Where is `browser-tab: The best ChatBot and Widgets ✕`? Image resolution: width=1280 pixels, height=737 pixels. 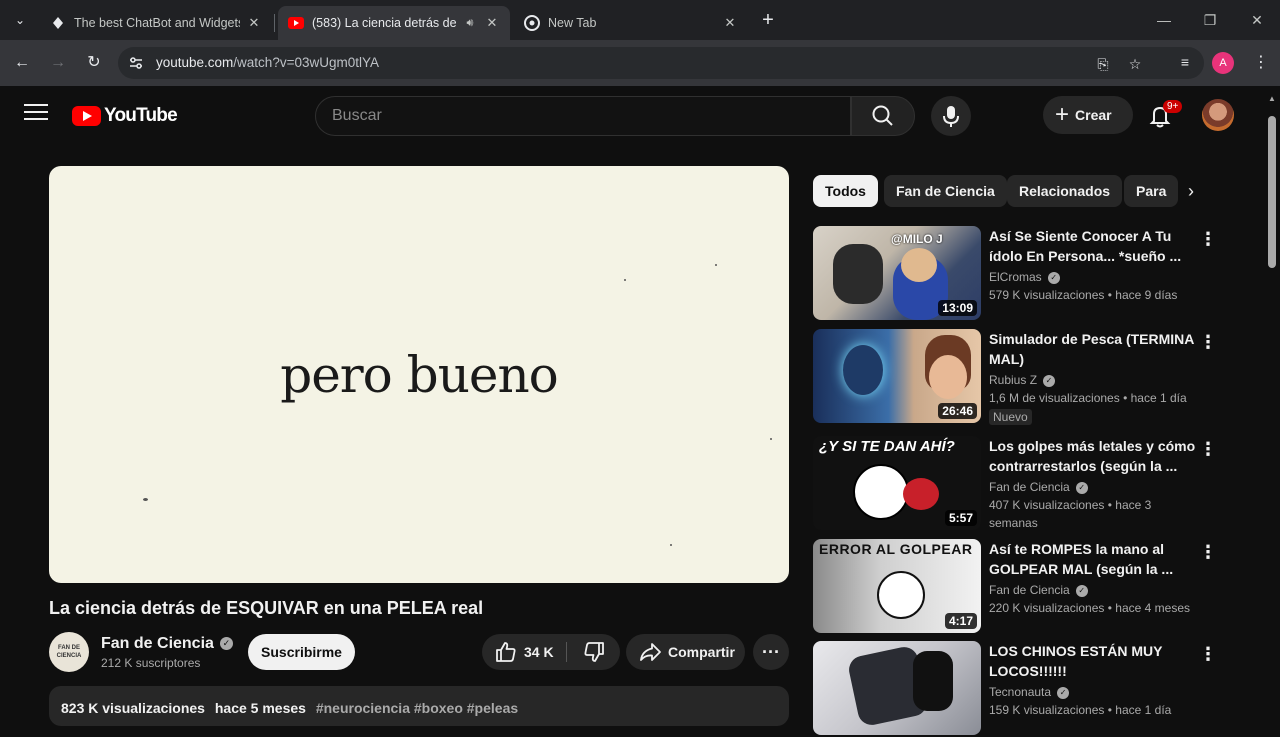 browser-tab: The best ChatBot and Widgets ✕ is located at coordinates (156, 23).